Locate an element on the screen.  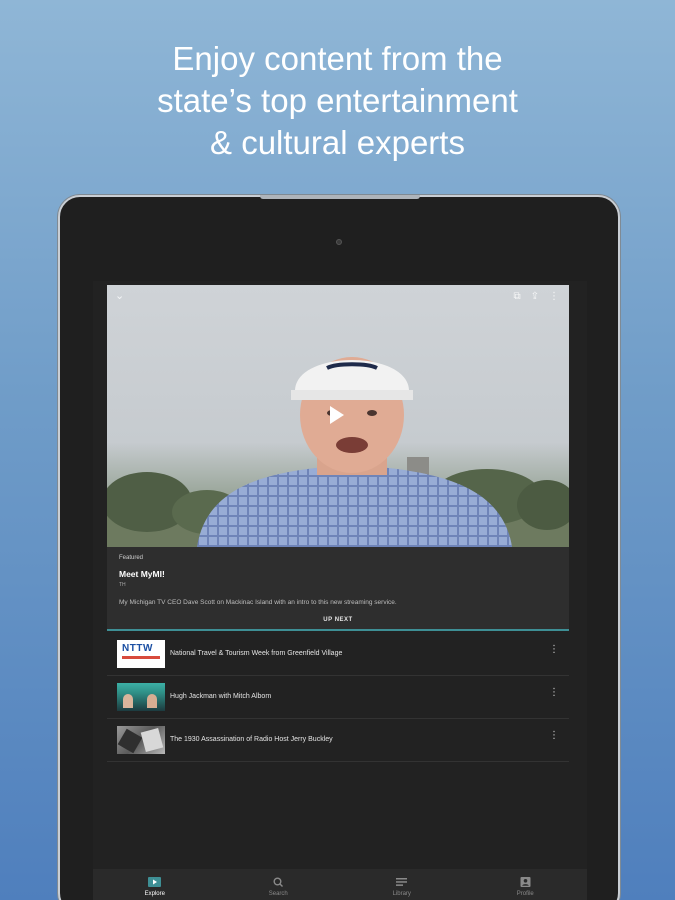
thumbnail-nttw: NTTW is located at coordinates (141, 654).